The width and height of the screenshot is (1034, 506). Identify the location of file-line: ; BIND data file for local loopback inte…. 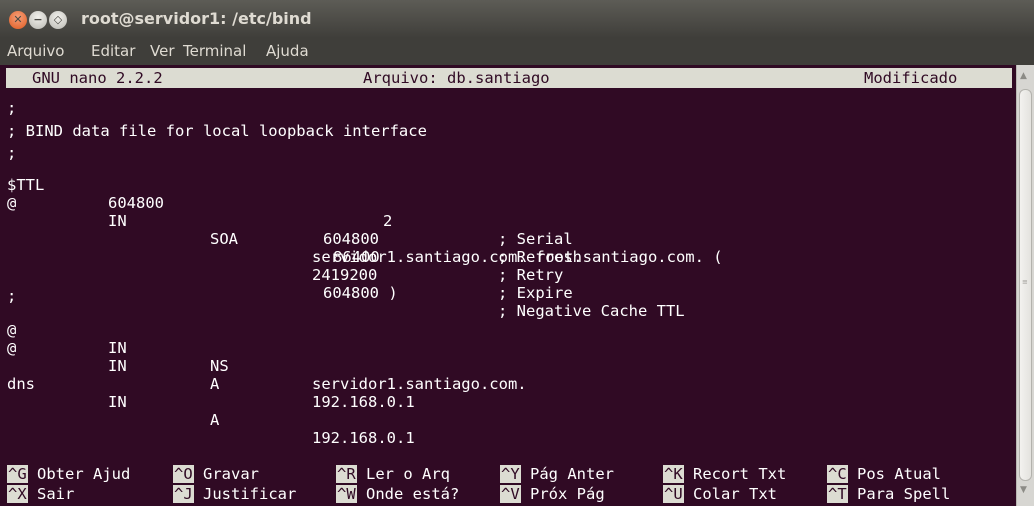
(217, 131).